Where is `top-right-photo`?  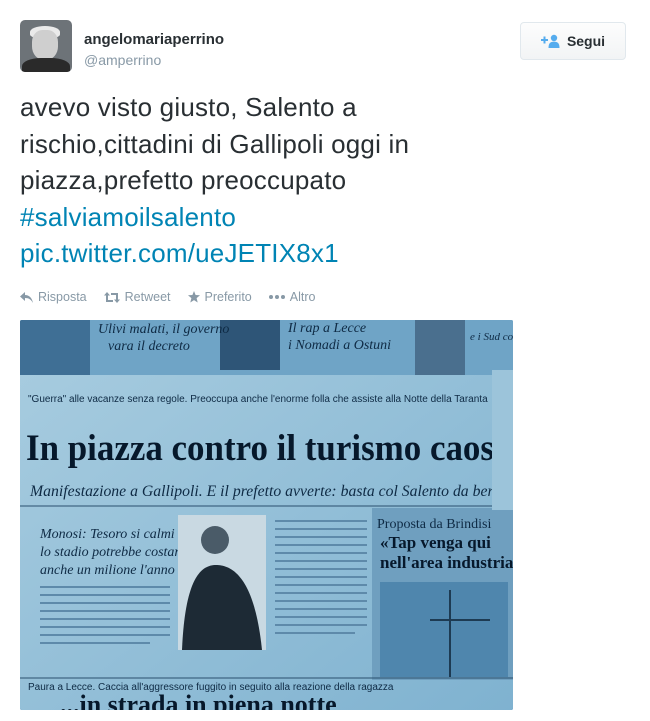
top-right-photo is located at coordinates (440, 347).